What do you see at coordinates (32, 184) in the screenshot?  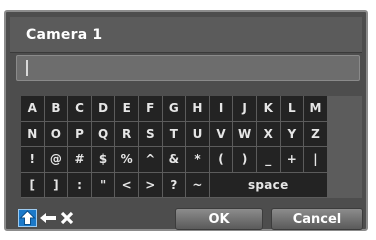 I see `keyboard-key: [` at bounding box center [32, 184].